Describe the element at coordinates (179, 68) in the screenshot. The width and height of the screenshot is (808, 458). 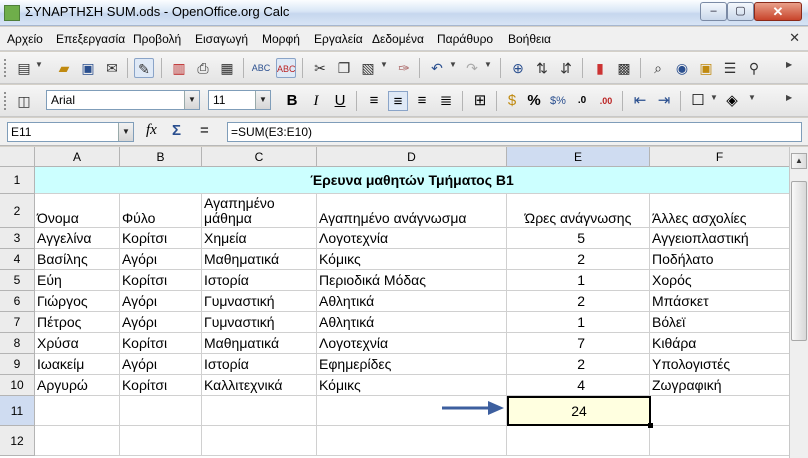
I see `export-pdf-icon: ▥` at that location.